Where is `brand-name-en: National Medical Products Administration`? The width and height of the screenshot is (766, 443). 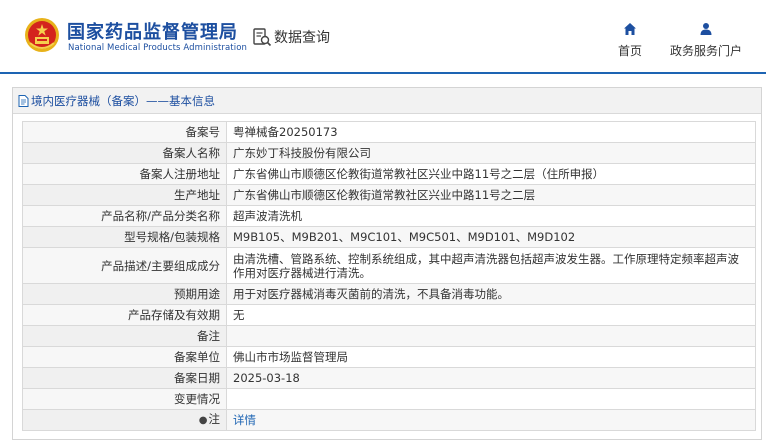 brand-name-en: National Medical Products Administration is located at coordinates (157, 48).